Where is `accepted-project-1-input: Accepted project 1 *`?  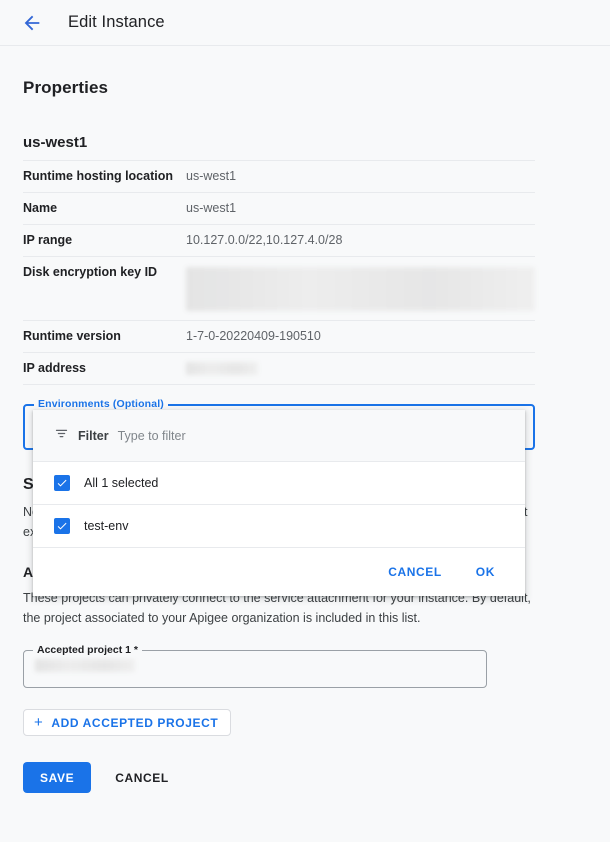
accepted-project-1-input: Accepted project 1 * is located at coordinates (255, 666).